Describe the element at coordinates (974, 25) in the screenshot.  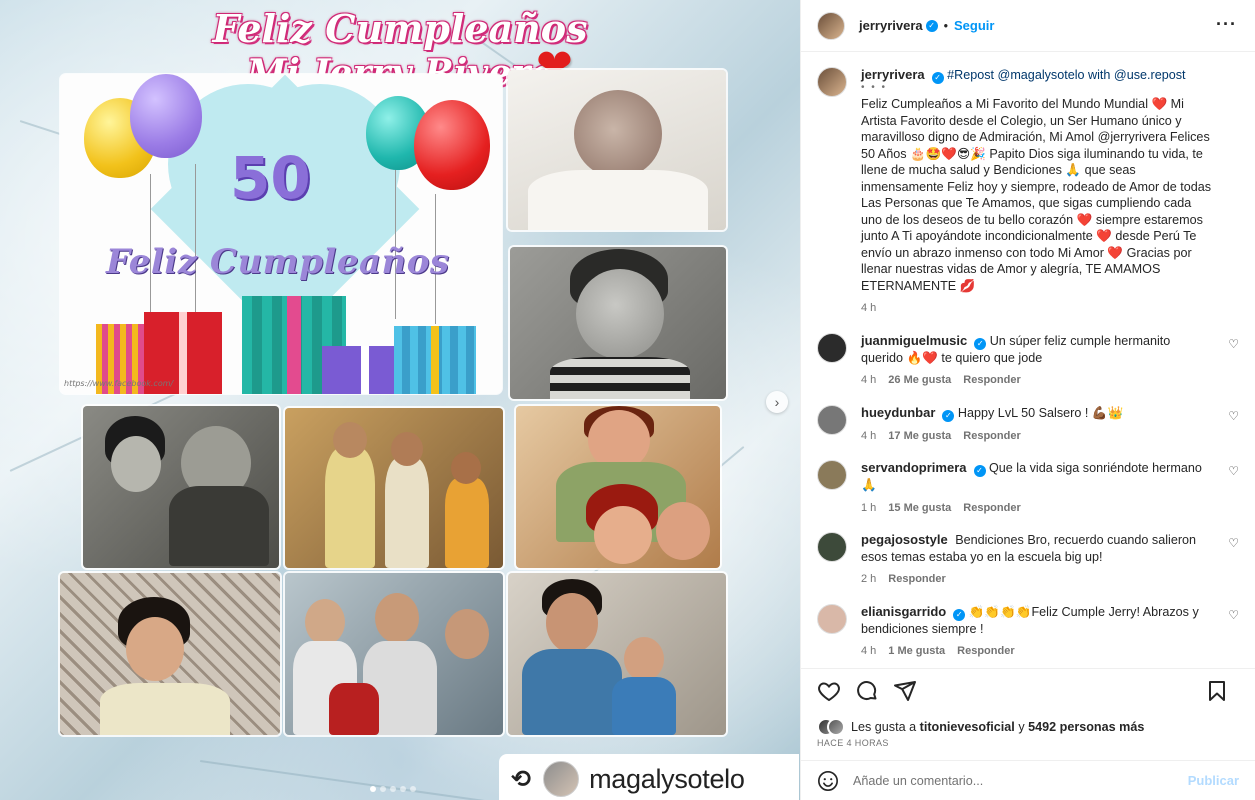
I see `follow-button: Seguir` at that location.